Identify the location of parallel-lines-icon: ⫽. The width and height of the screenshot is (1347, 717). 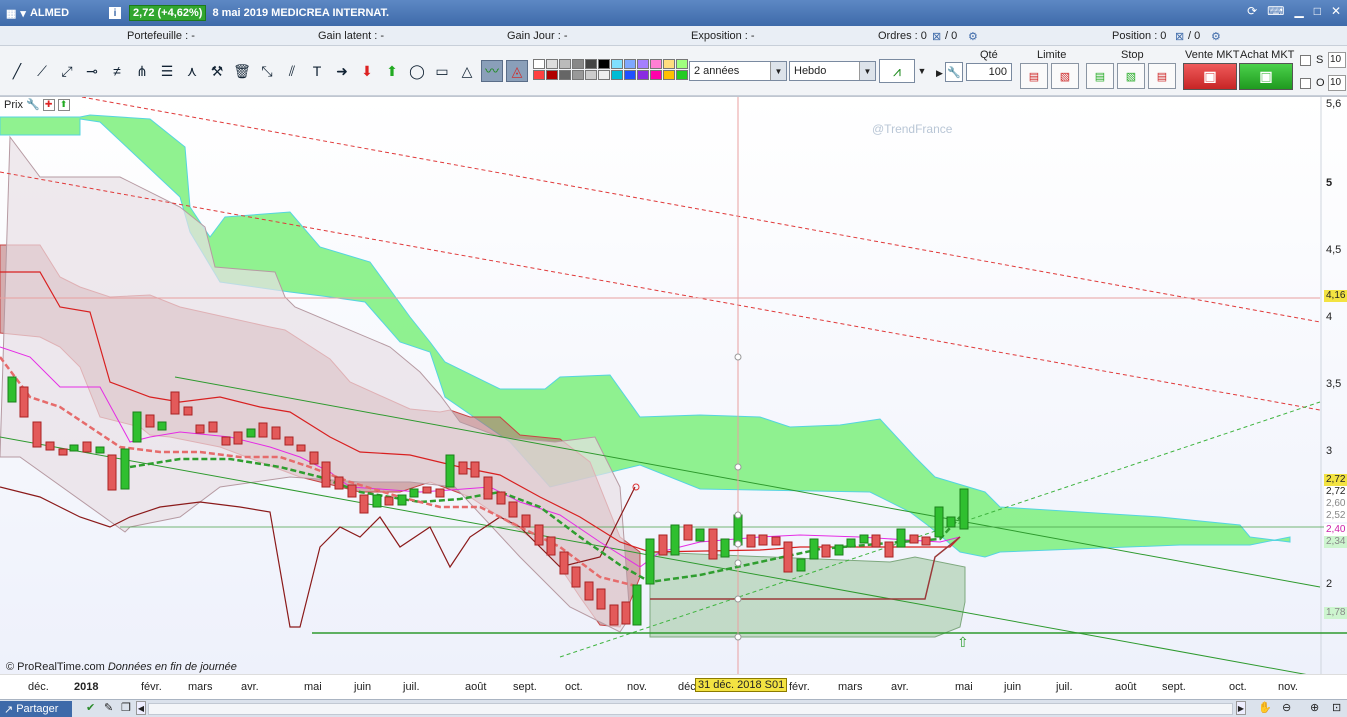
(292, 71).